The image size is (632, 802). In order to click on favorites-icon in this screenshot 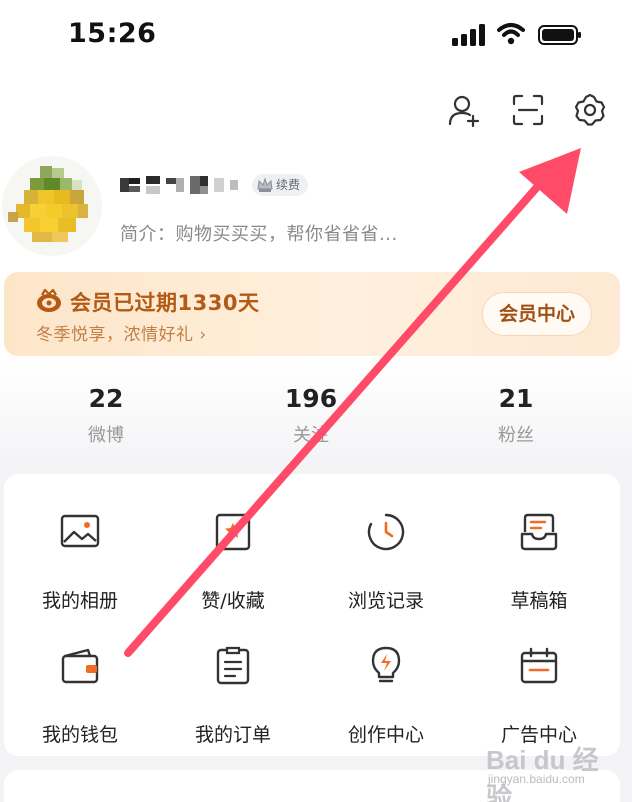, I will do `click(233, 532)`.